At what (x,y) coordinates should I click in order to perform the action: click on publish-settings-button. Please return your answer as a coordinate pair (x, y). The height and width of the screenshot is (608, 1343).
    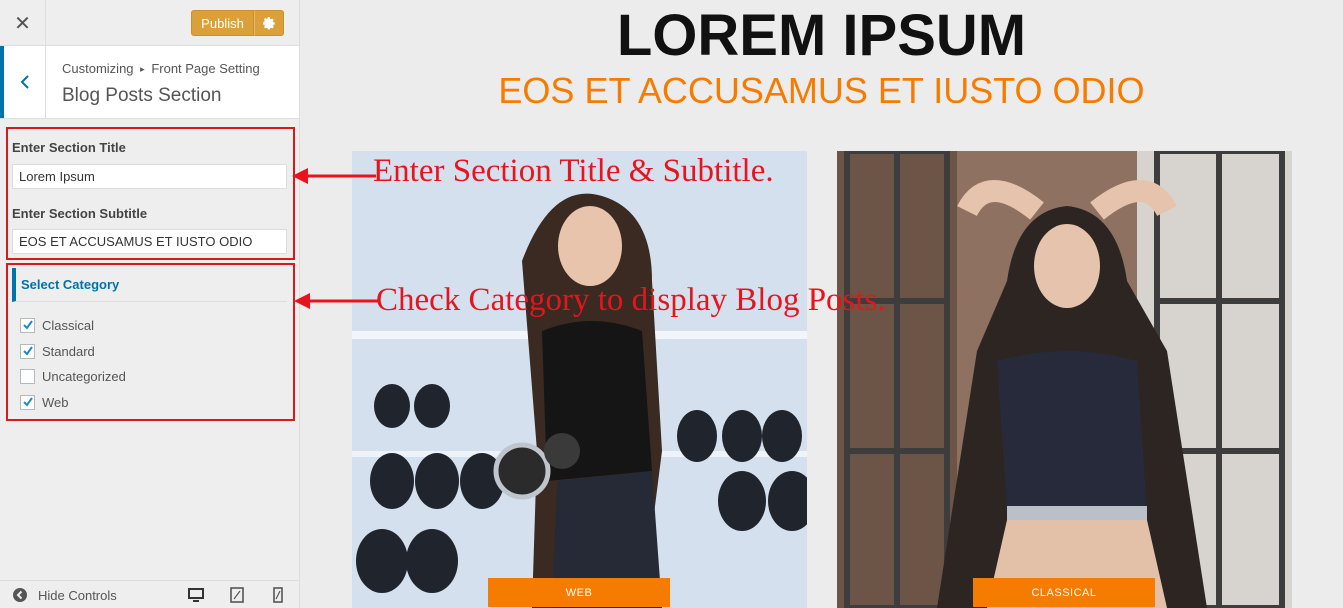
    Looking at the image, I should click on (269, 23).